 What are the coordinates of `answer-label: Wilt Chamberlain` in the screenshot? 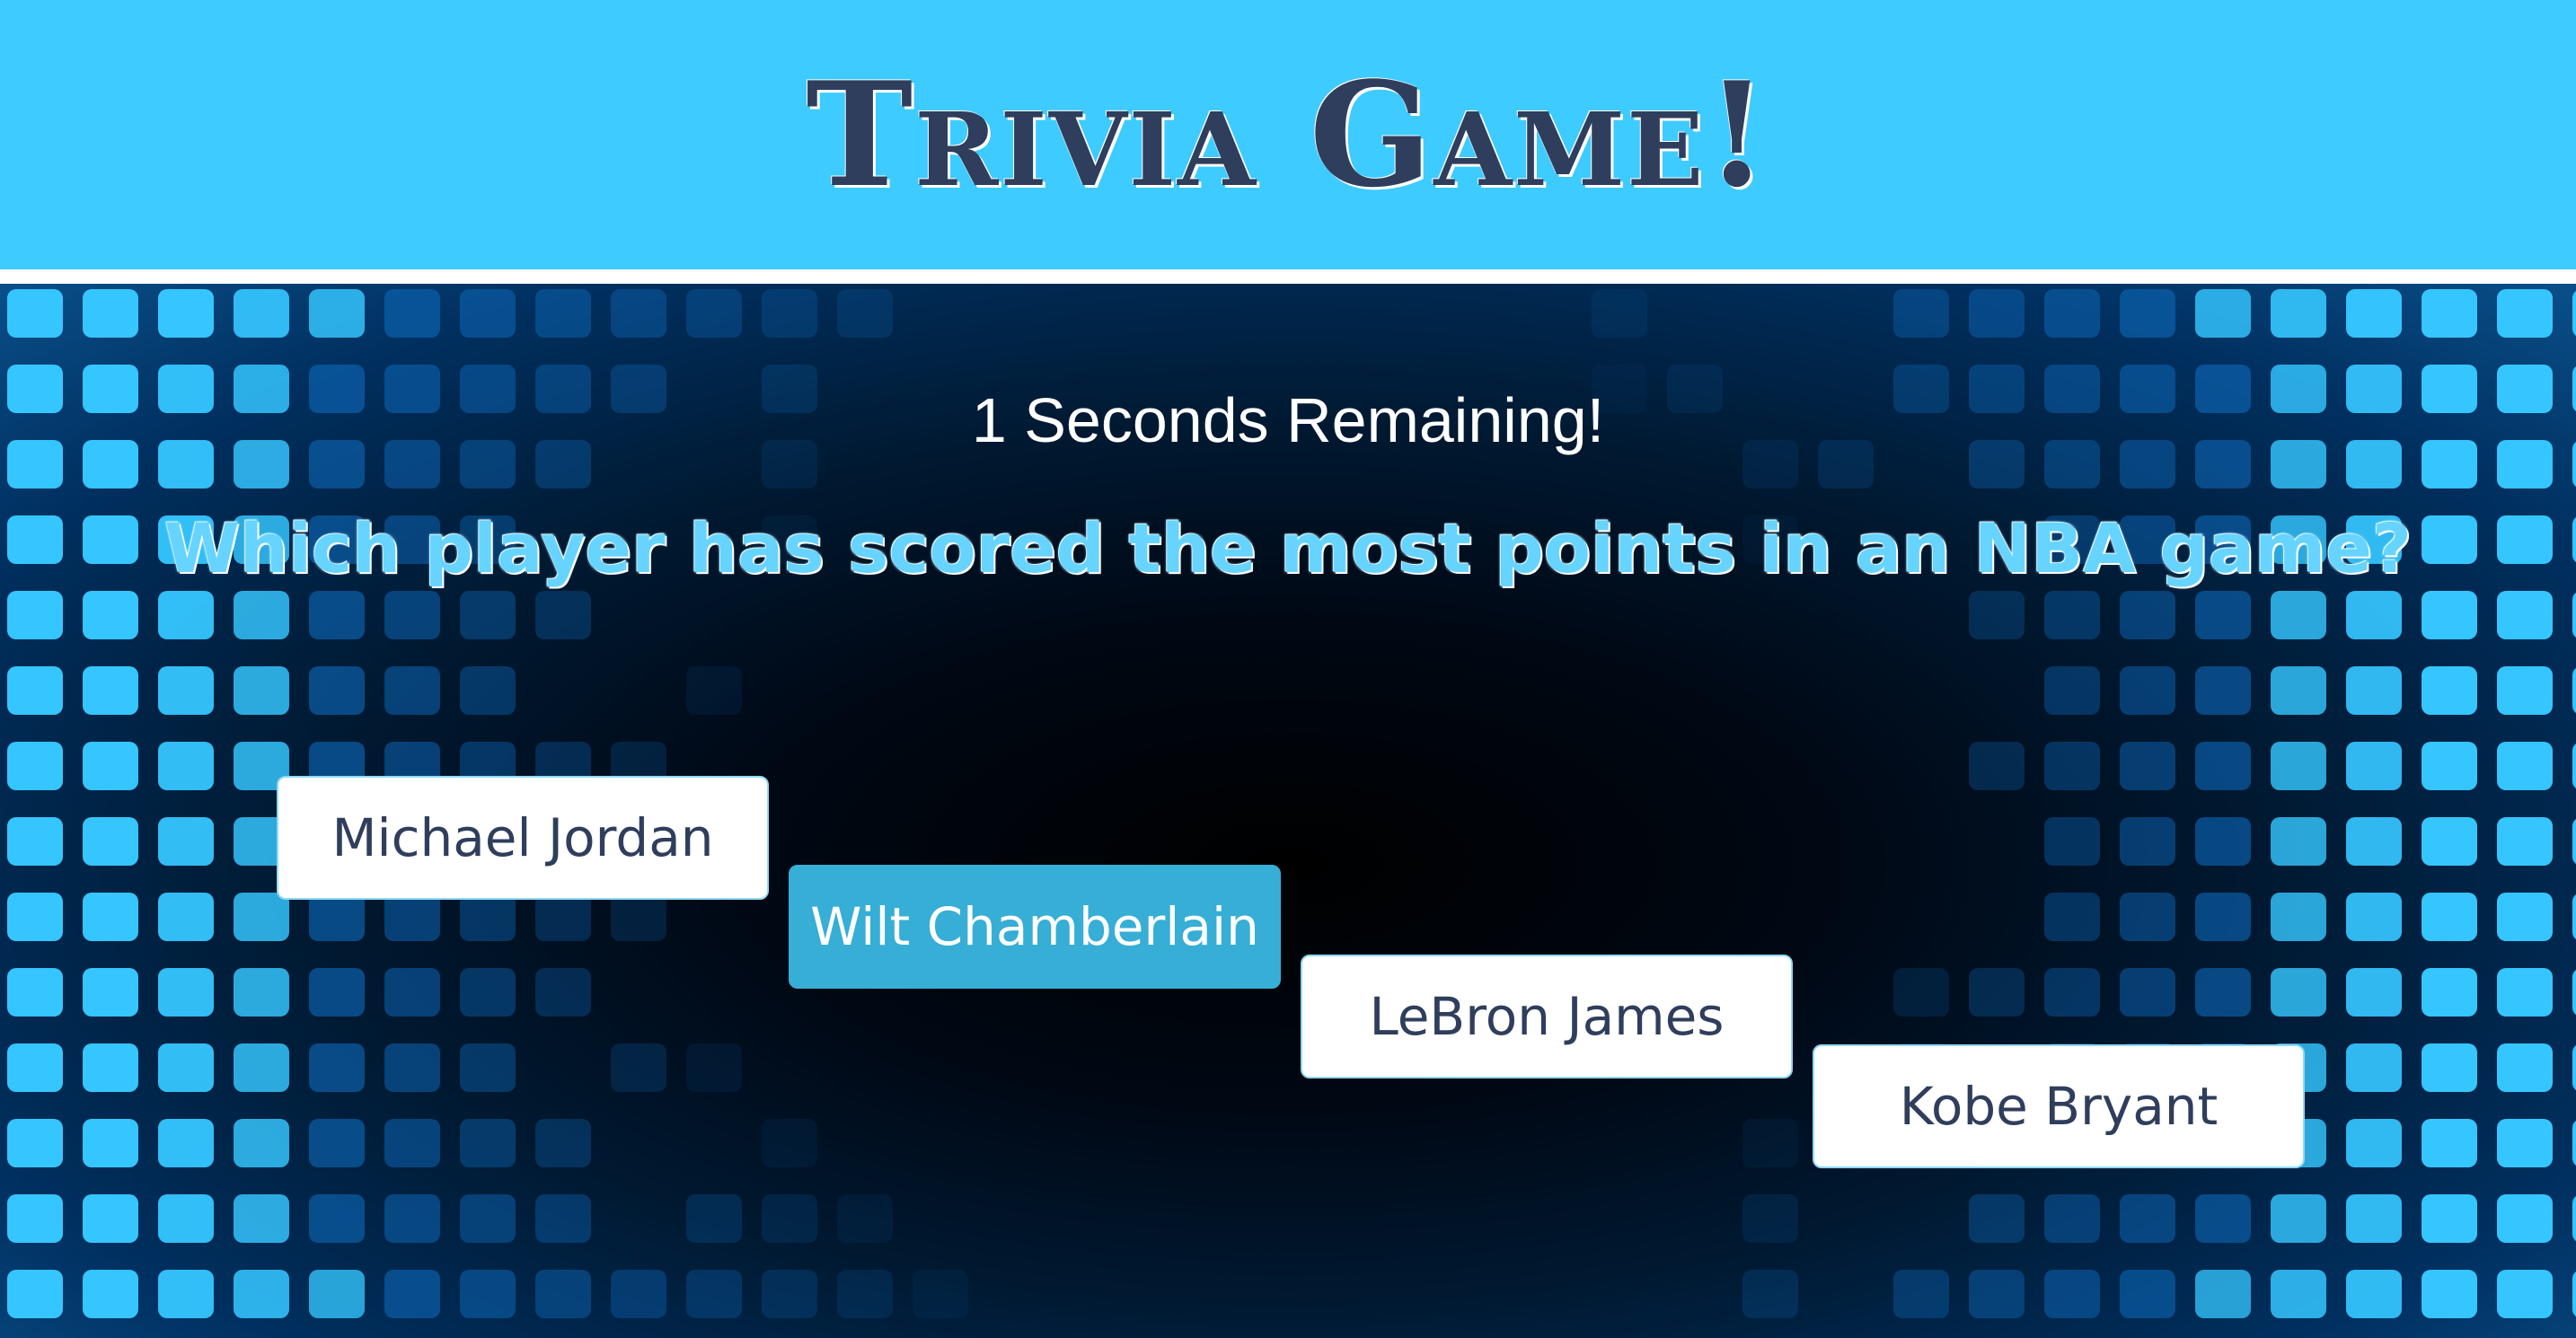 It's located at (1034, 926).